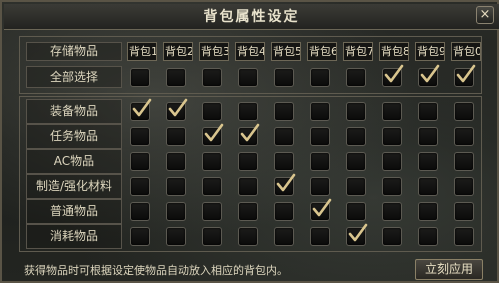 The width and height of the screenshot is (499, 283). I want to click on hint-text: 获得物品时可根据设定使物品自动放入相应的背包内。, so click(156, 270).